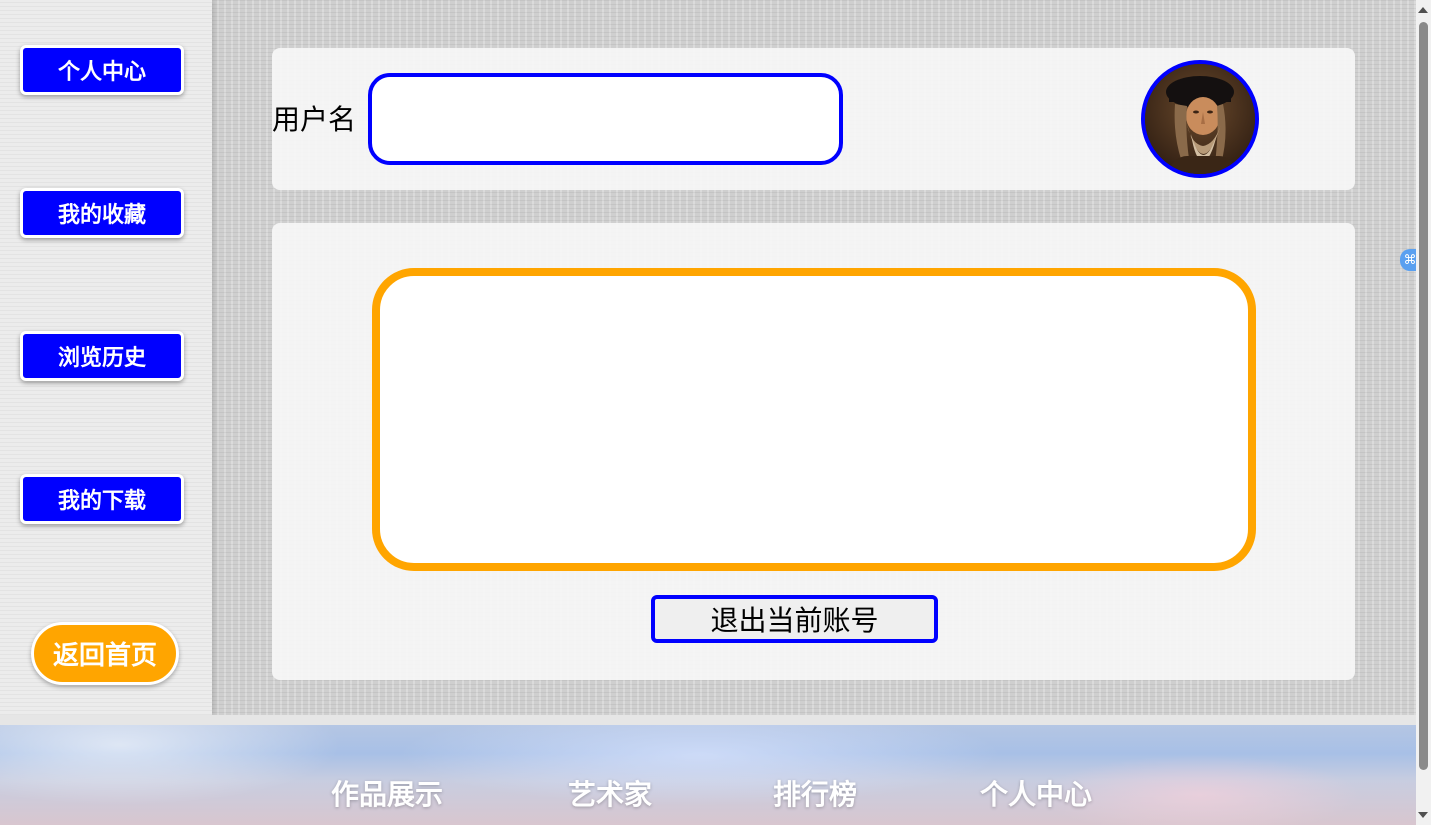 Image resolution: width=1431 pixels, height=825 pixels. I want to click on sidebar-item-personal-center: 个人中心, so click(102, 70).